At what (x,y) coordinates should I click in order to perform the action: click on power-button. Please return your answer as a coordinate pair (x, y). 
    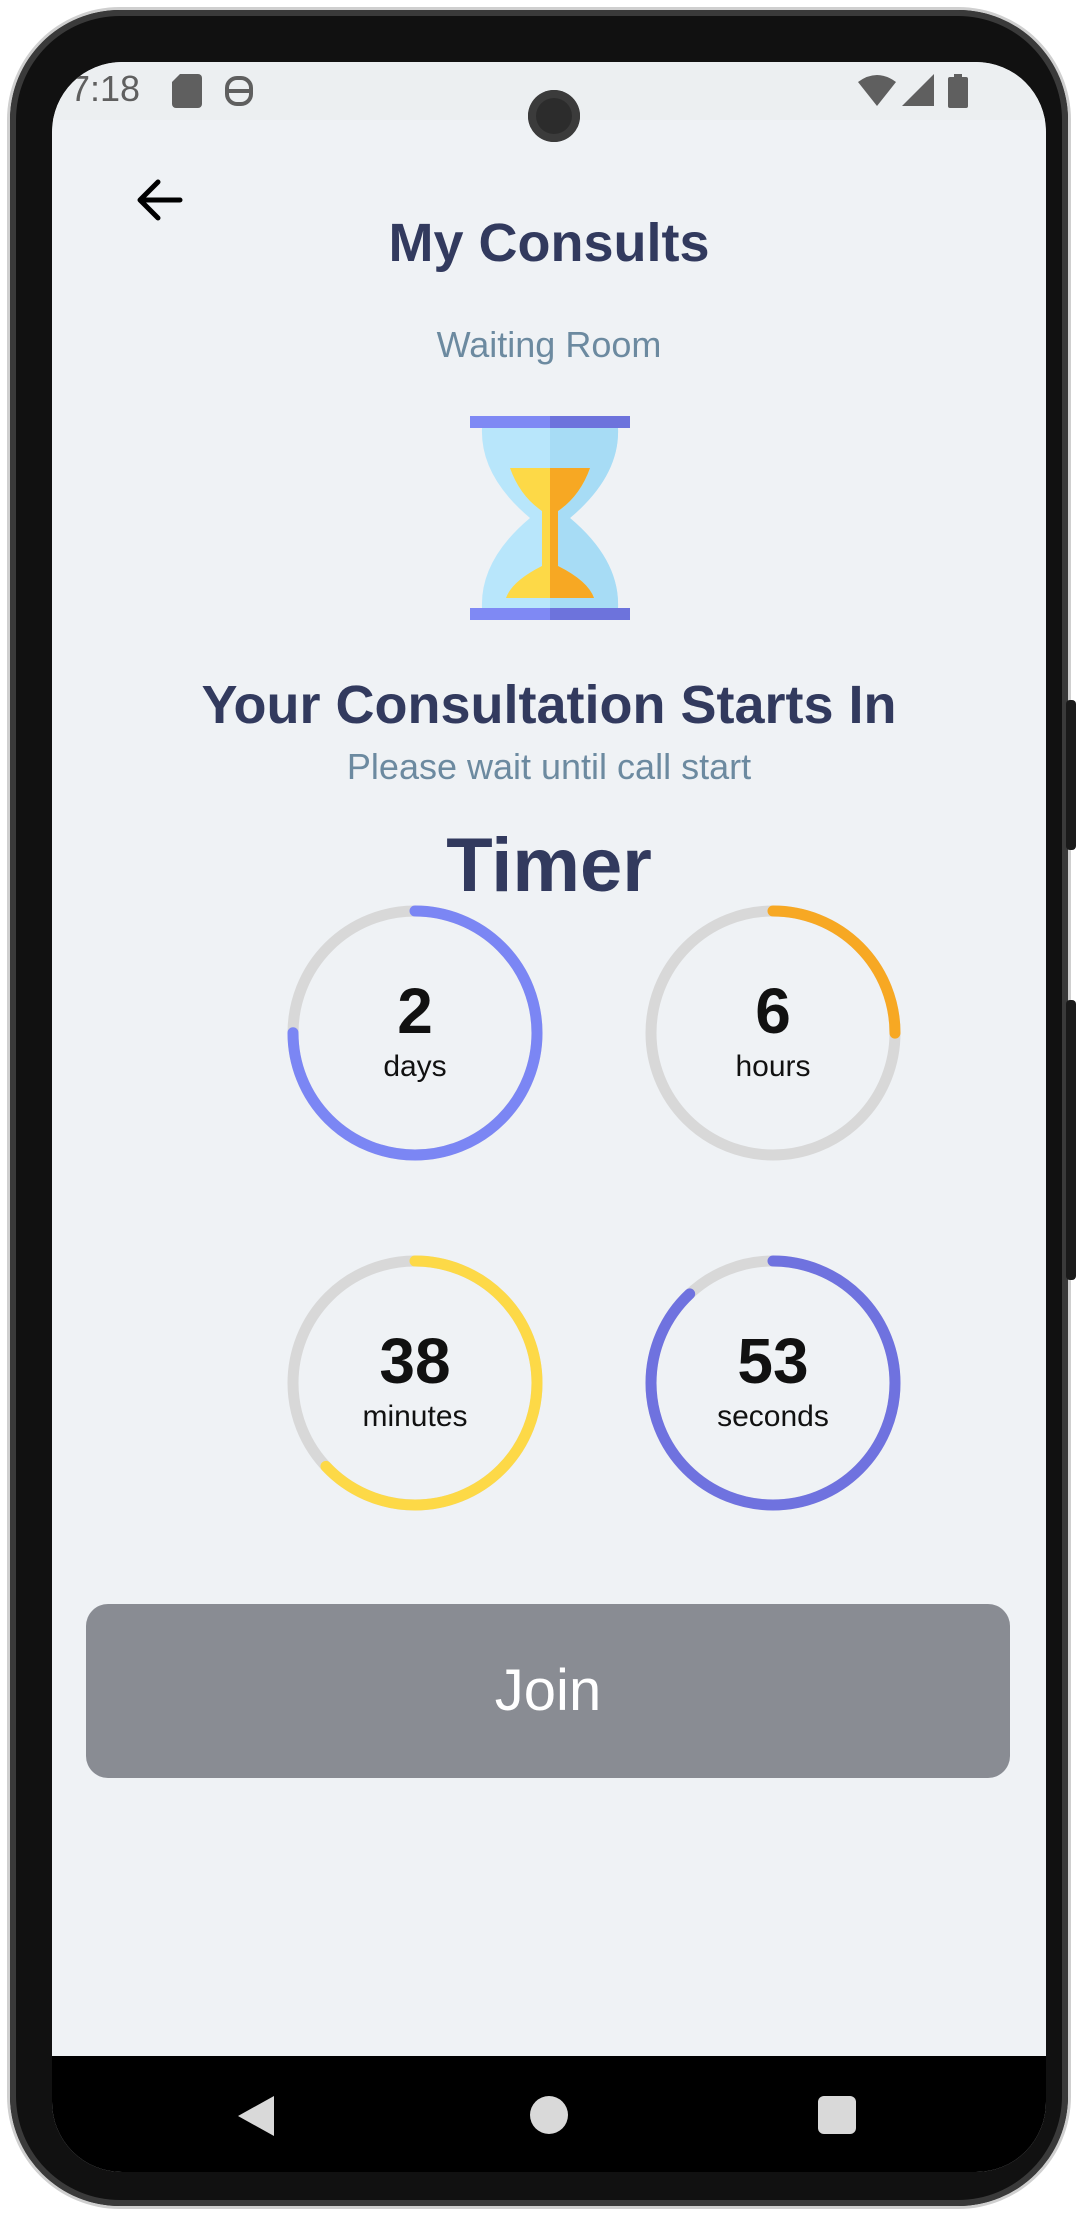
    Looking at the image, I should click on (1071, 775).